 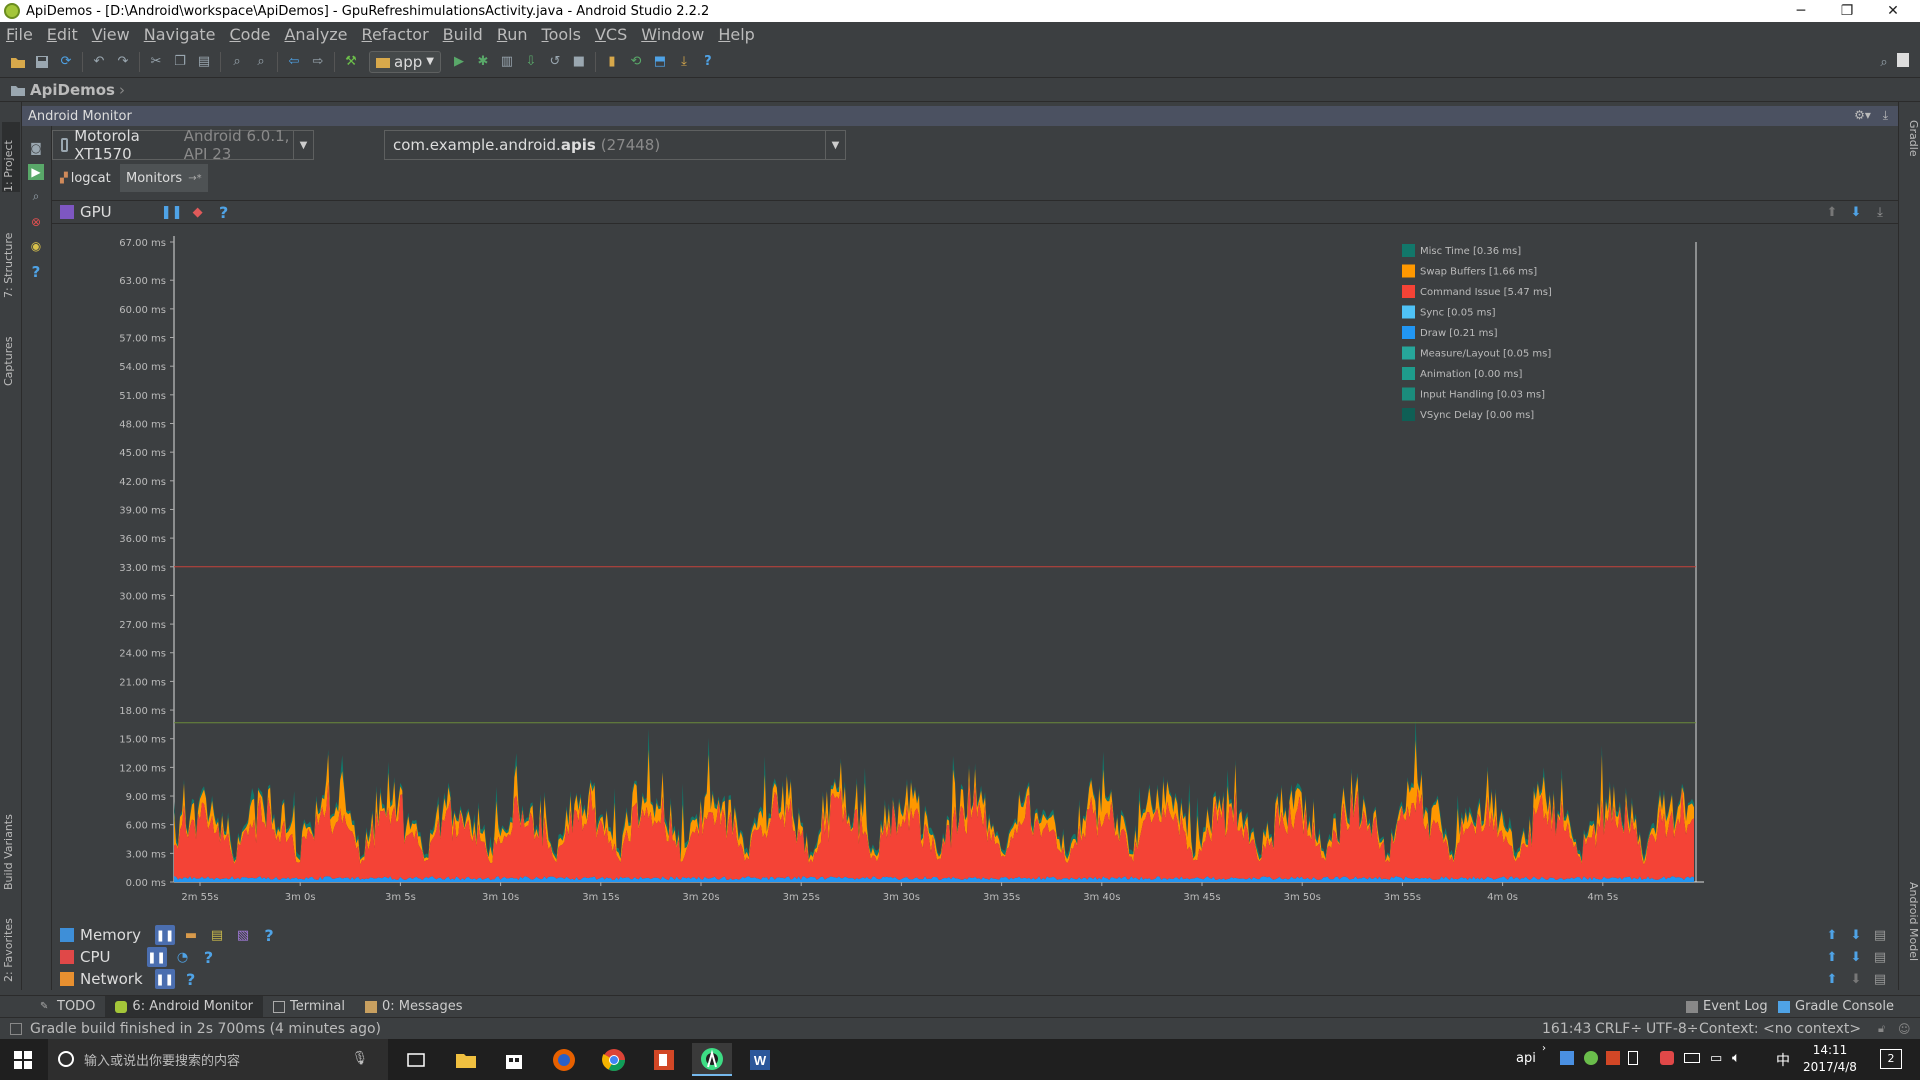 I want to click on dump-heap-icon: ▤, so click(x=217, y=935).